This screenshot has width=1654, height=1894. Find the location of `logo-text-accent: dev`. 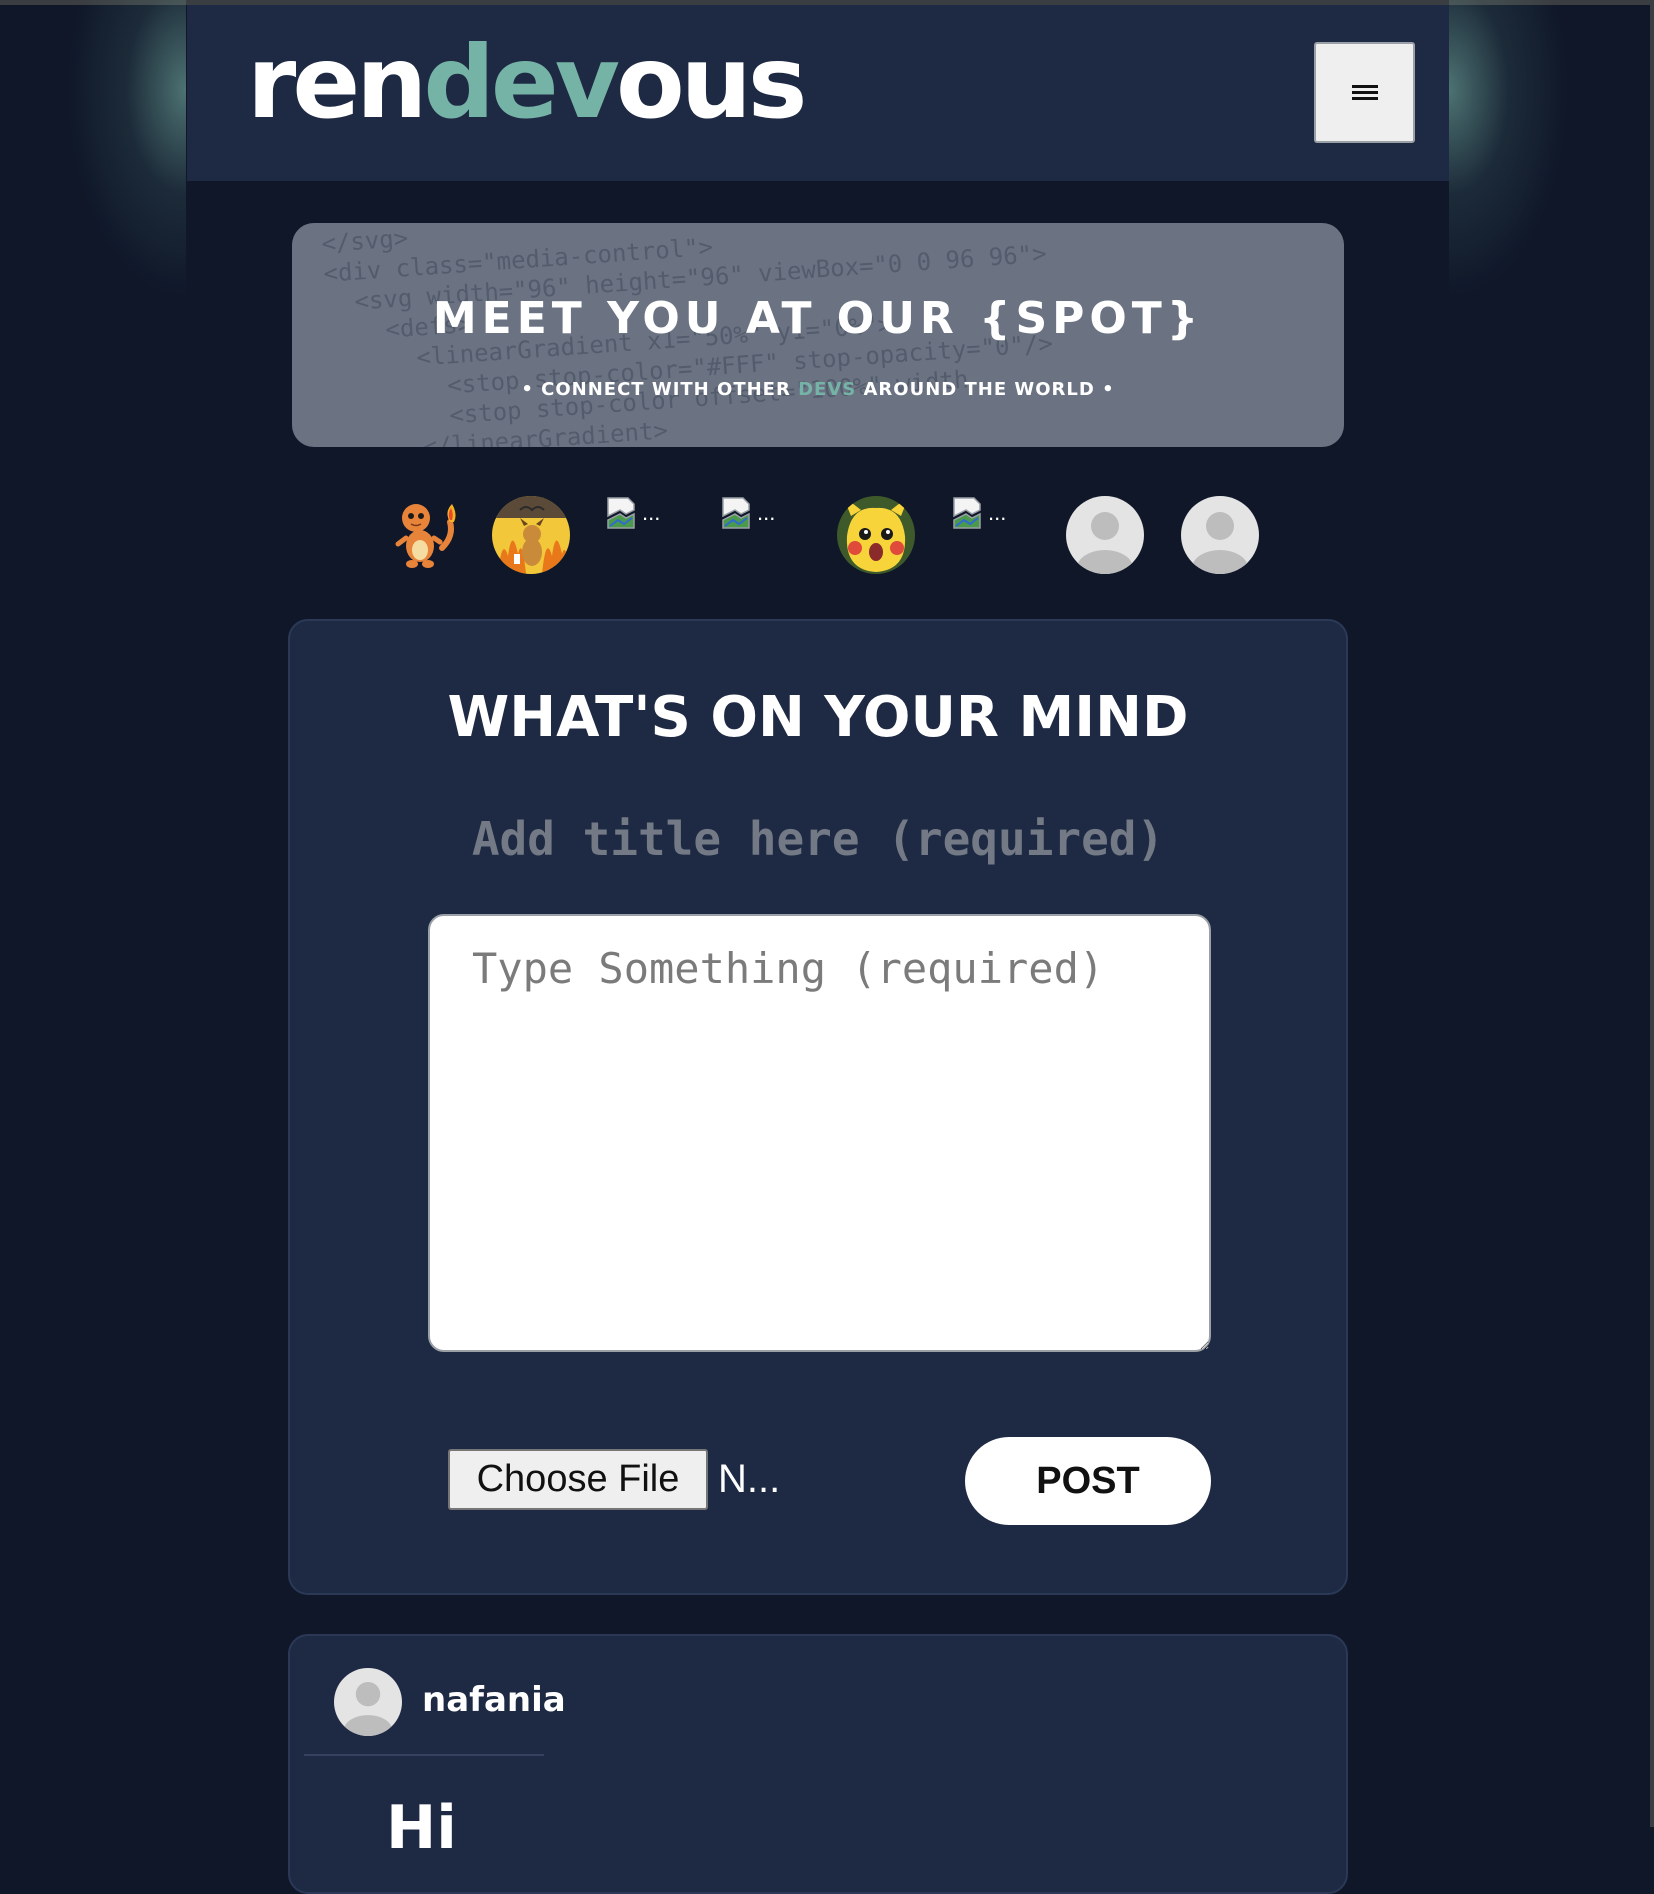

logo-text-accent: dev is located at coordinates (521, 82).